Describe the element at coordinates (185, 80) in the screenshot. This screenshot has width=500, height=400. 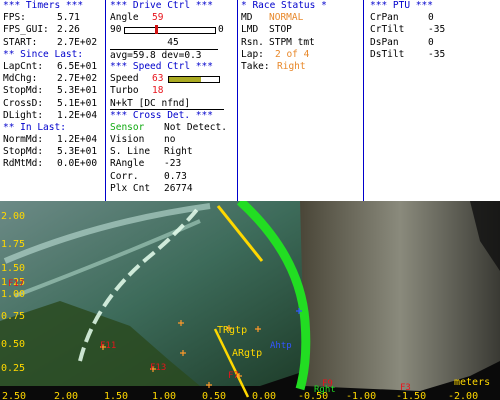
I see `speed-bar-fill` at that location.